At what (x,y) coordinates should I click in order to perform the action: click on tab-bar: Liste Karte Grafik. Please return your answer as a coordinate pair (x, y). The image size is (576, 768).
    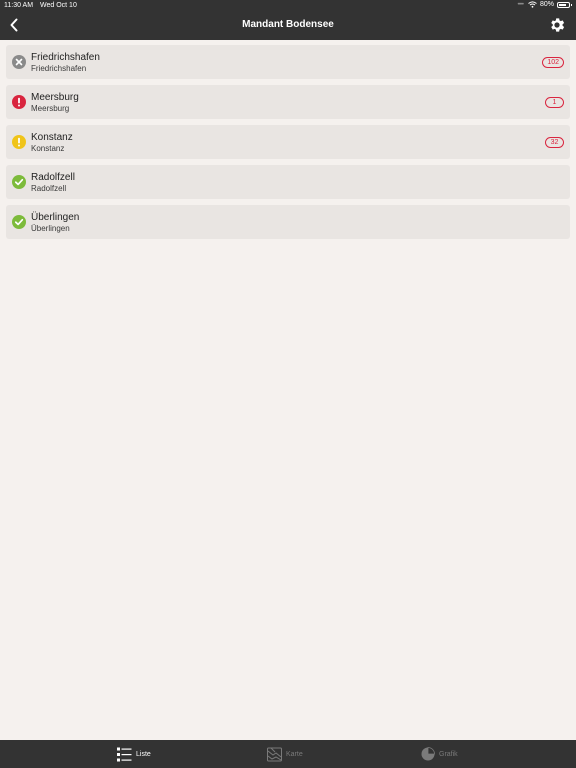
    Looking at the image, I should click on (288, 754).